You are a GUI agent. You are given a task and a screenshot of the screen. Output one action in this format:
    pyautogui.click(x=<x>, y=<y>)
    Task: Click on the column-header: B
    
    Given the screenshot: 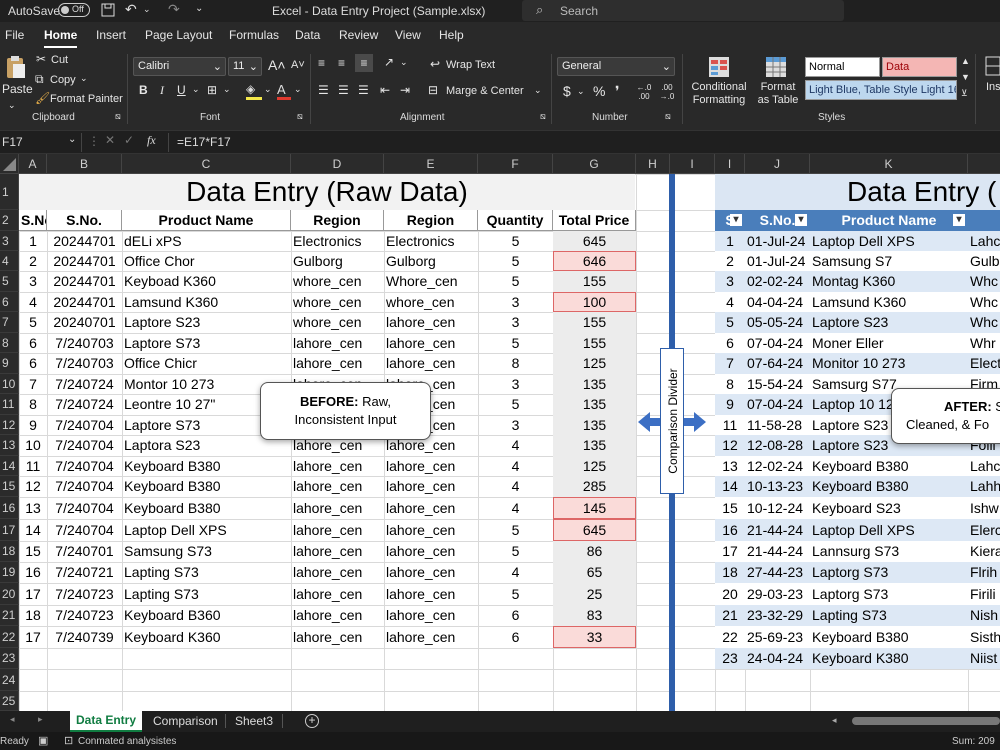 What is the action you would take?
    pyautogui.click(x=84, y=164)
    